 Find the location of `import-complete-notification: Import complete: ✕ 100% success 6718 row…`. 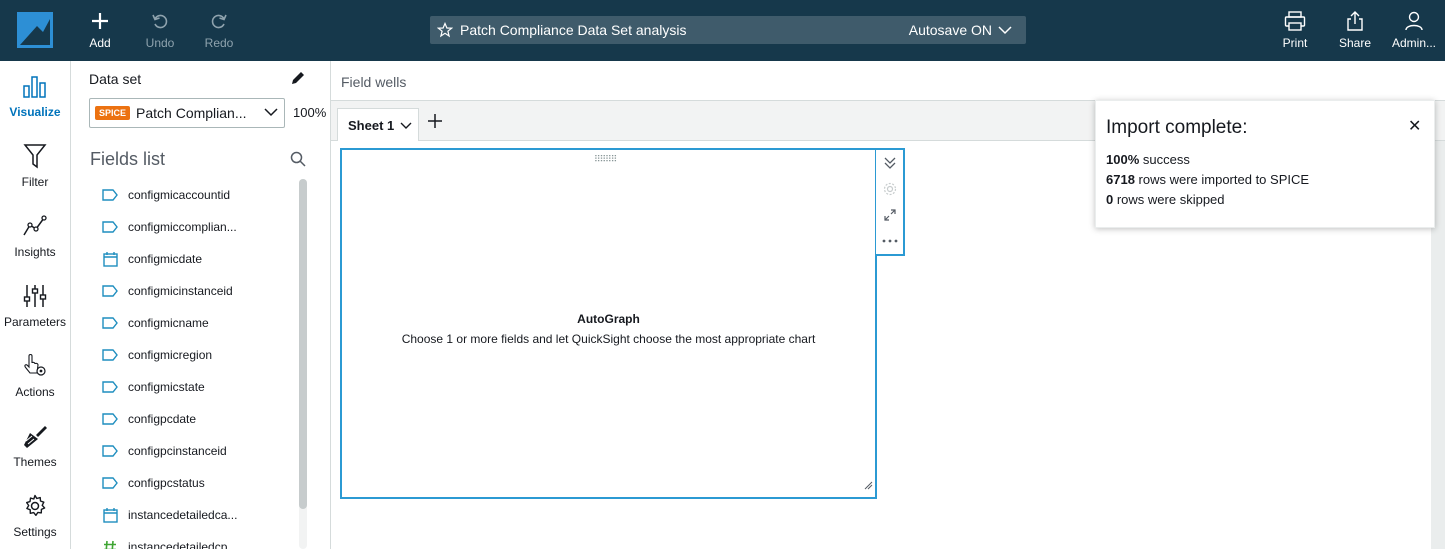

import-complete-notification: Import complete: ✕ 100% success 6718 row… is located at coordinates (1265, 164).